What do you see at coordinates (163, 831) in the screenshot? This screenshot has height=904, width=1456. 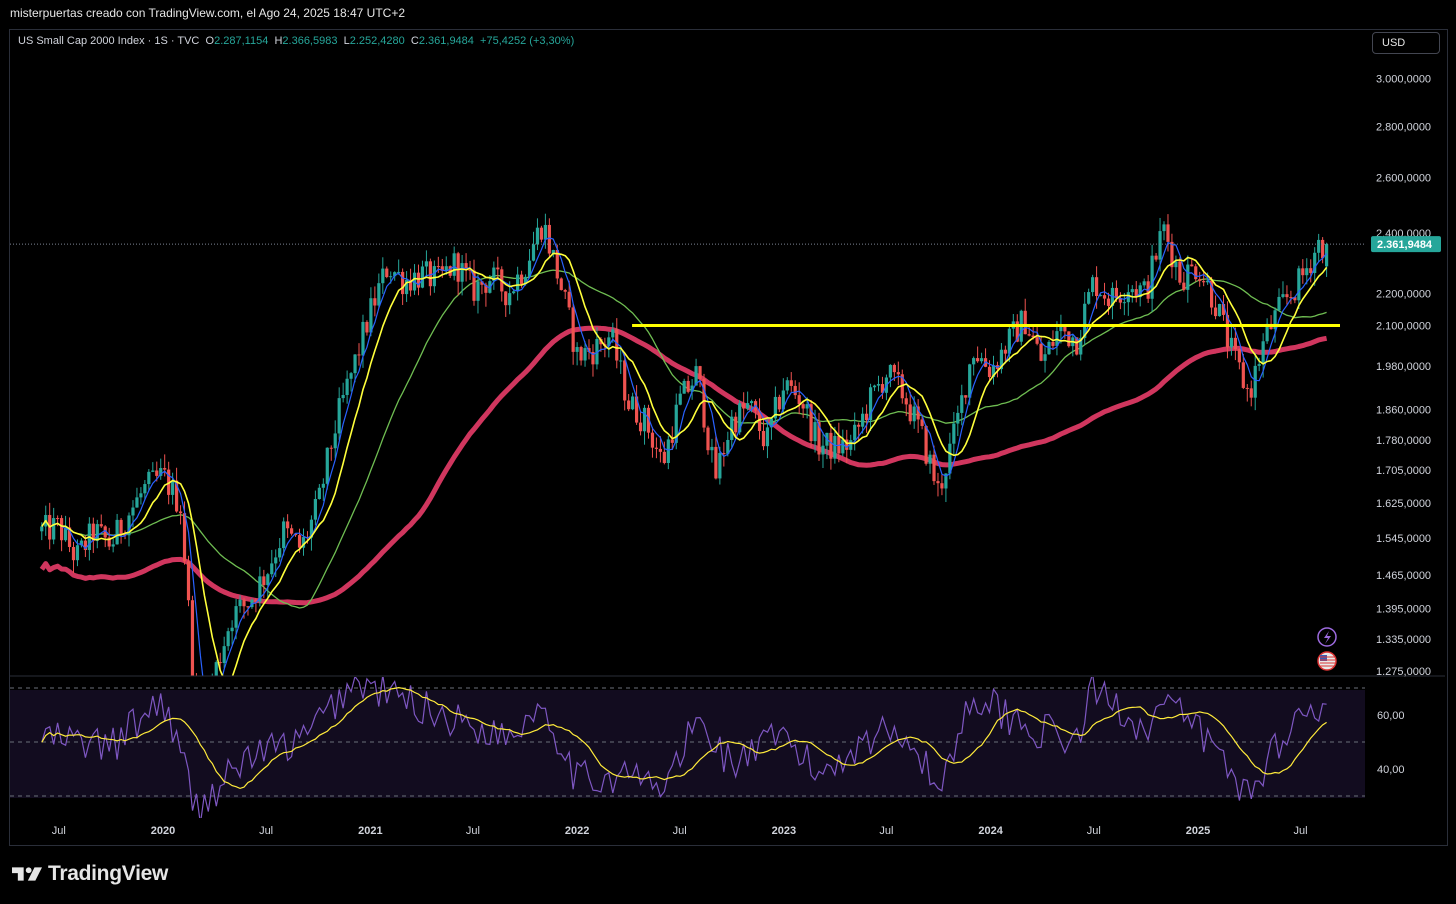 I see `time-axis-label: 2020` at bounding box center [163, 831].